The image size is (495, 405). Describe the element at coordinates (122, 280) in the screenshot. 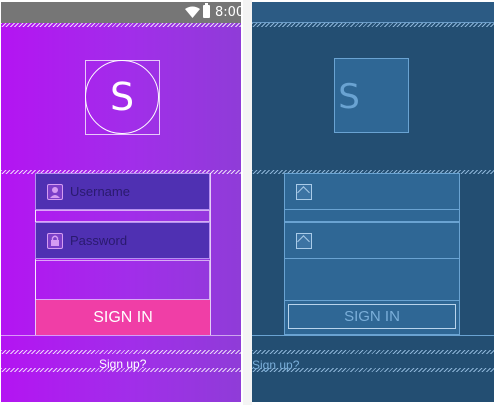

I see `form-spacer` at that location.